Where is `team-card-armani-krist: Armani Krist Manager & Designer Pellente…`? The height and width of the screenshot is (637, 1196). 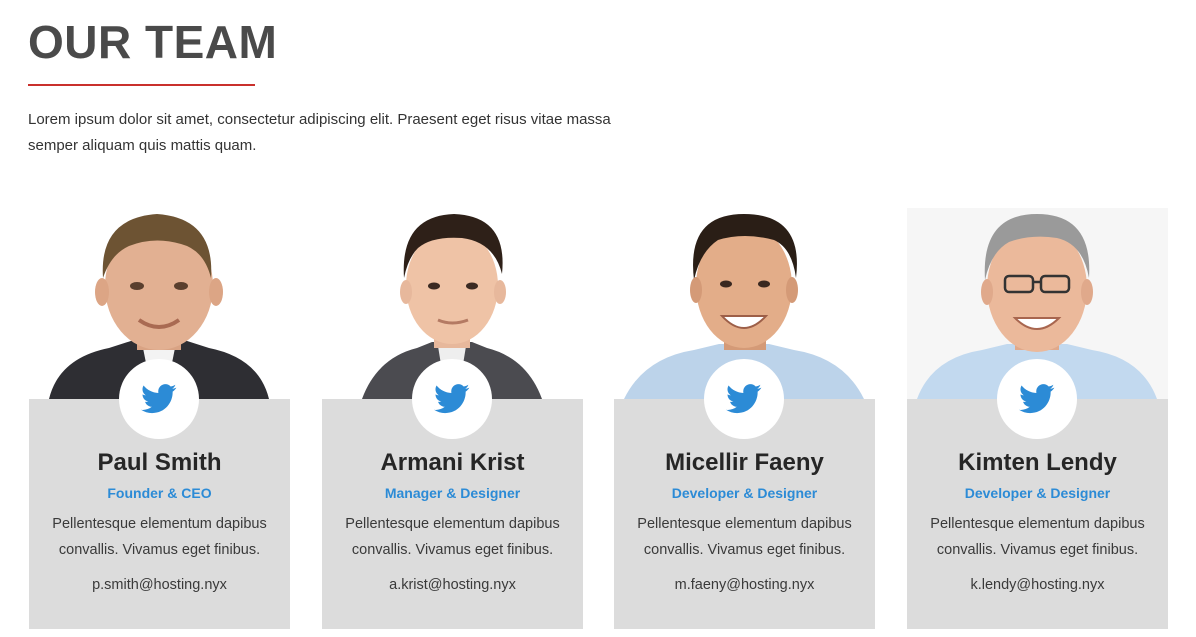 team-card-armani-krist: Armani Krist Manager & Designer Pellente… is located at coordinates (452, 418).